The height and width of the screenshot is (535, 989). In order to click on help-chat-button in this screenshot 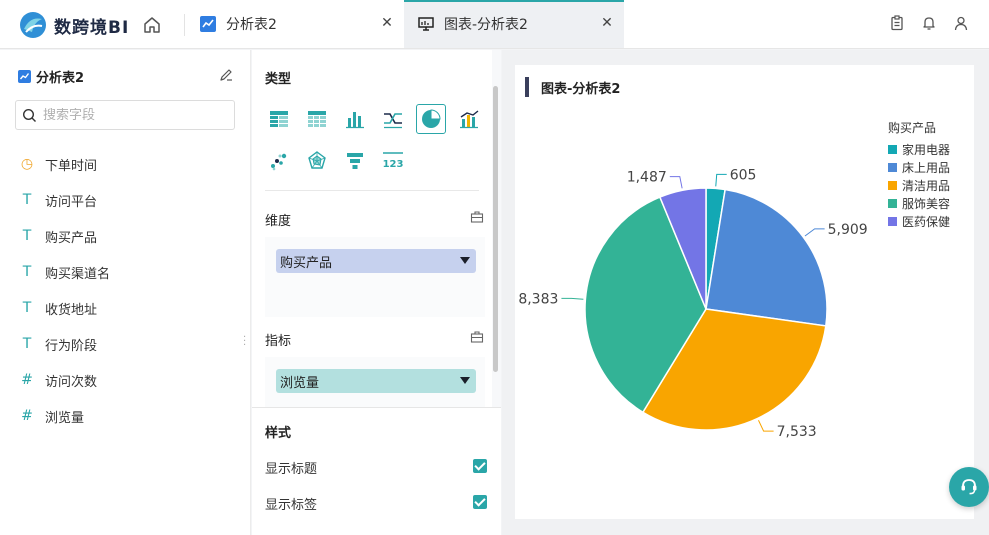, I will do `click(969, 487)`.